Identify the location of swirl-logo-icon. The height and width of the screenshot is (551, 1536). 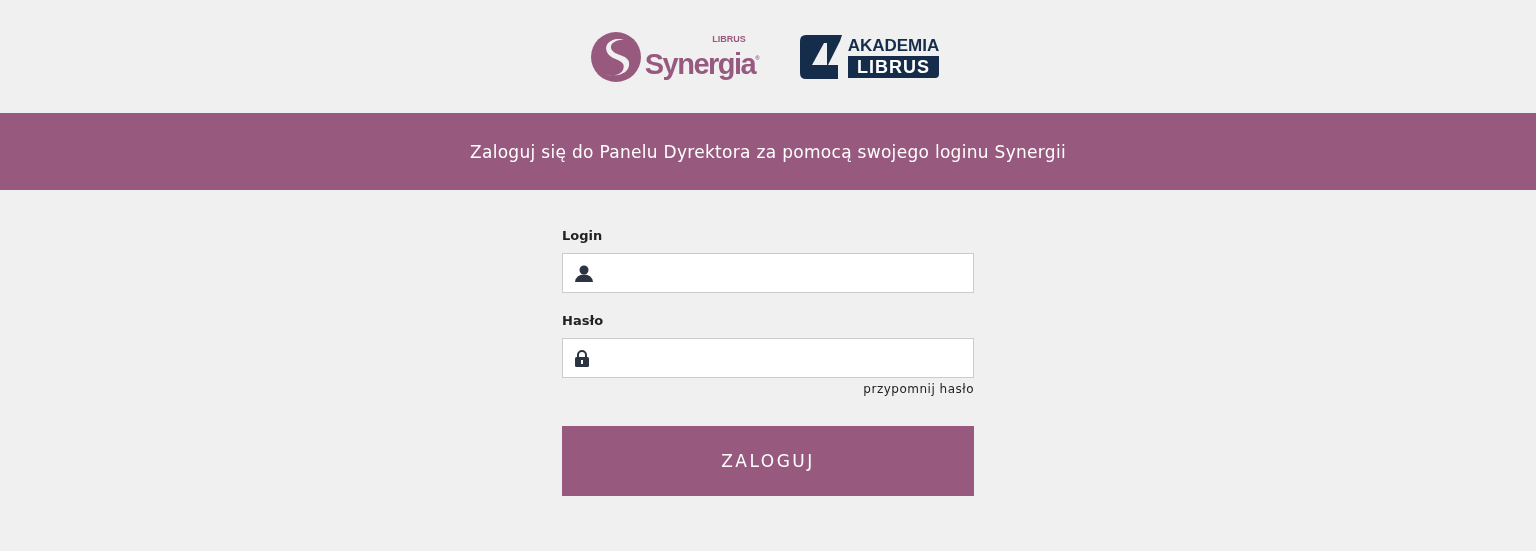
(615, 56).